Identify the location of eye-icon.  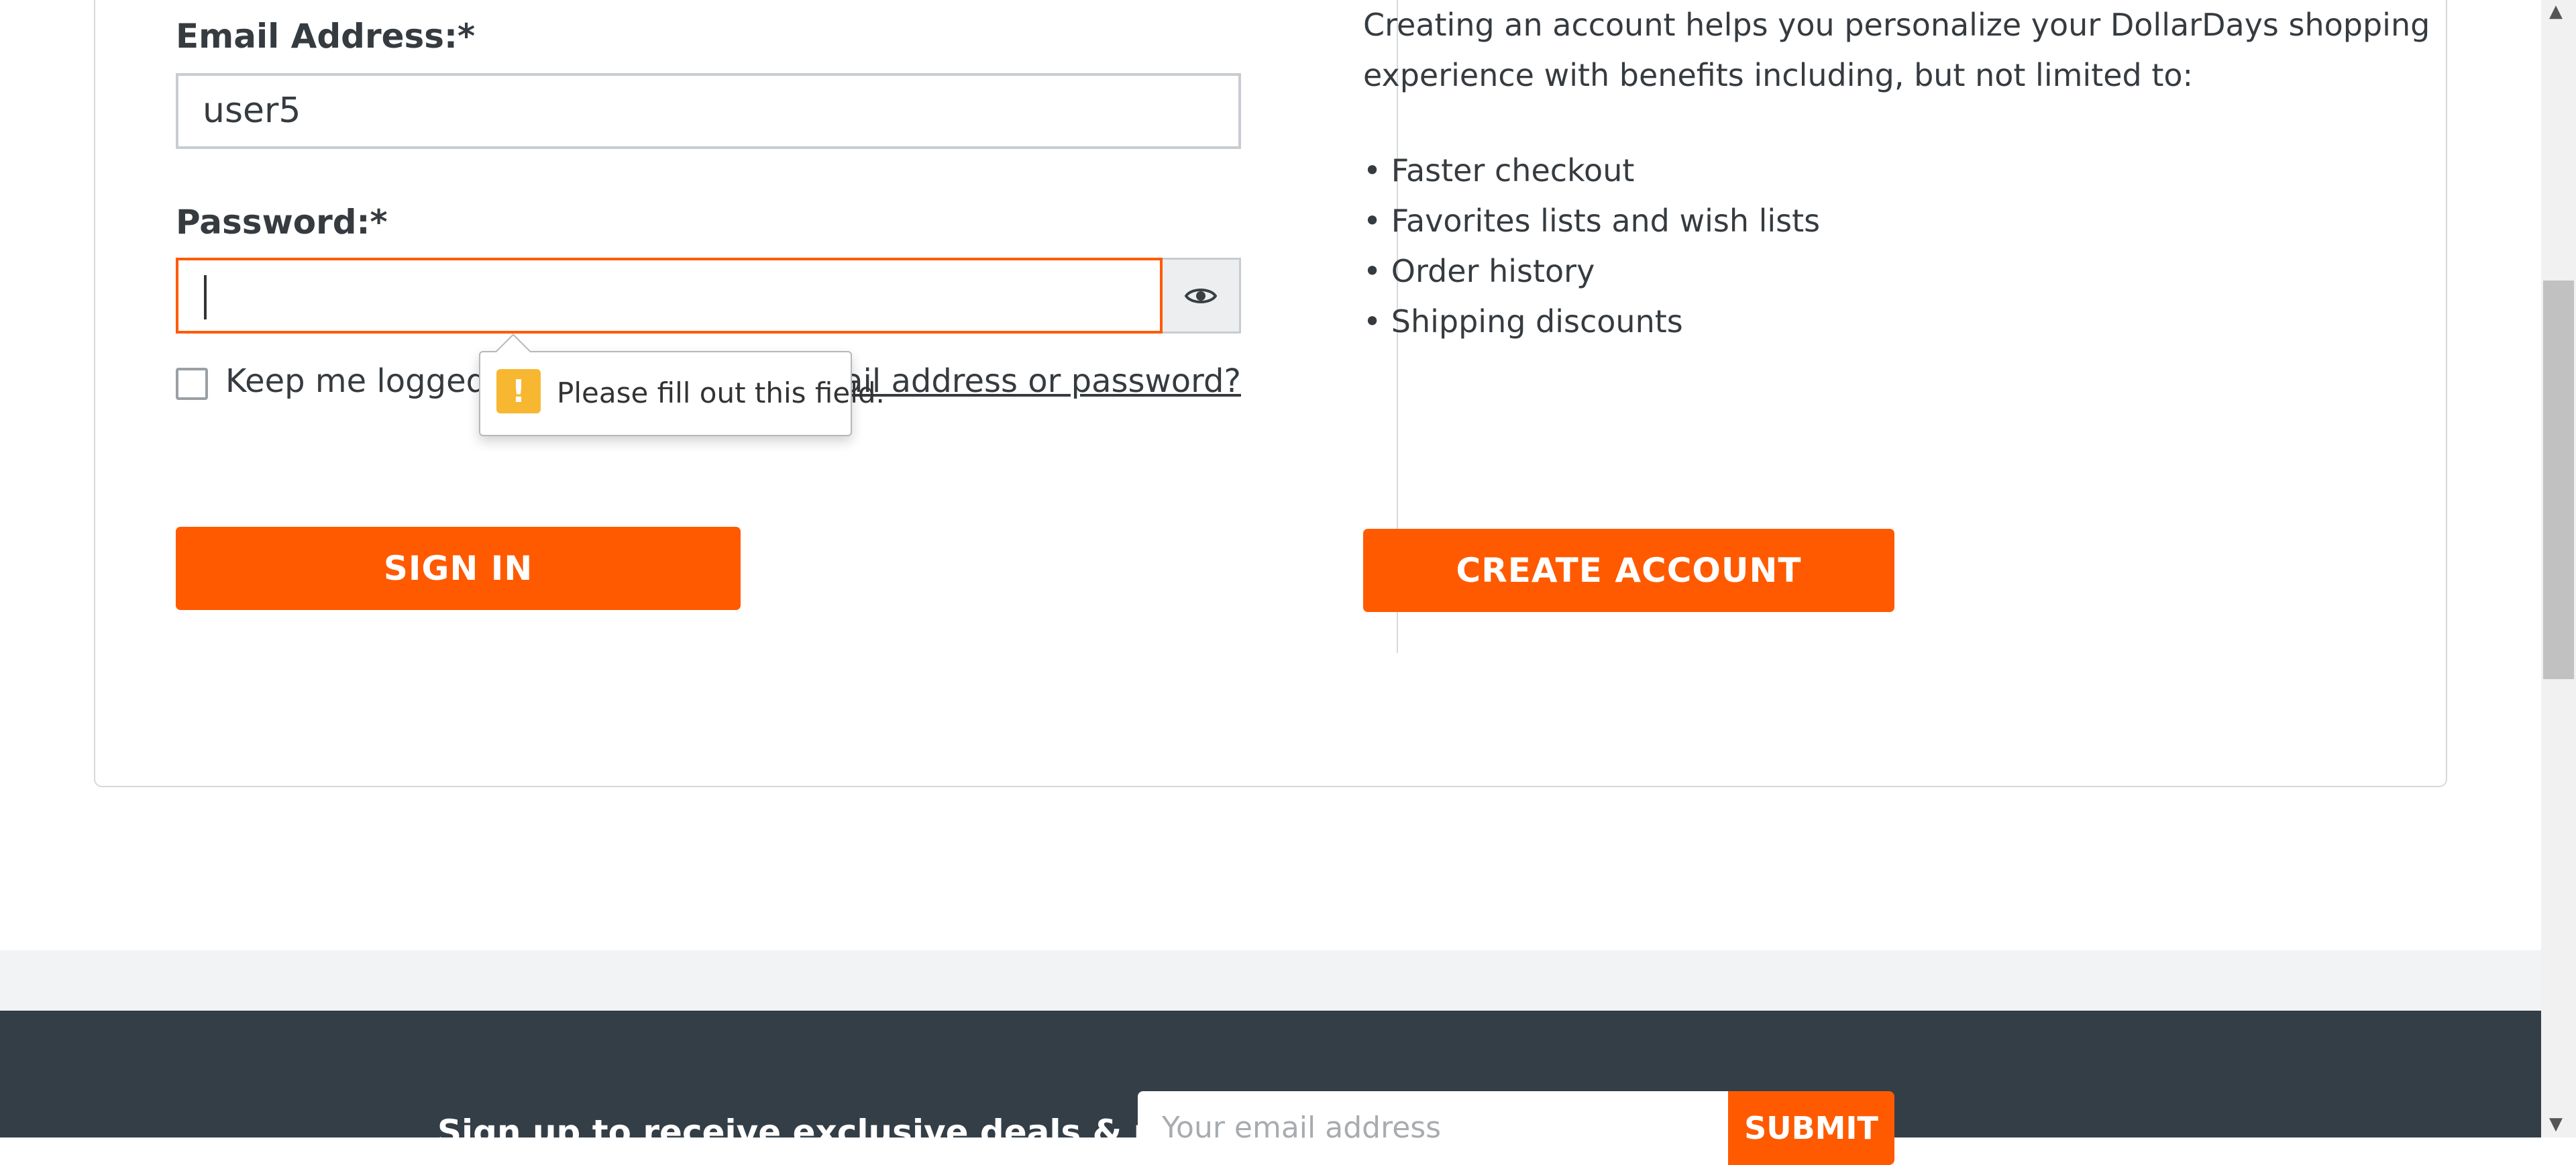
(1201, 295).